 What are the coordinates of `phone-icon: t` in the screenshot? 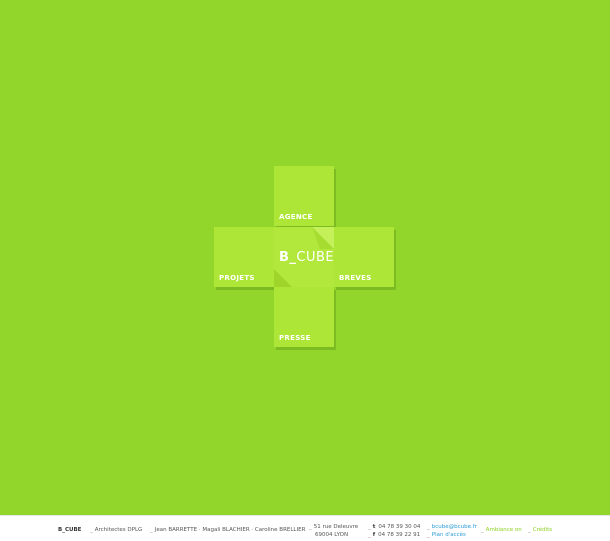 It's located at (374, 527).